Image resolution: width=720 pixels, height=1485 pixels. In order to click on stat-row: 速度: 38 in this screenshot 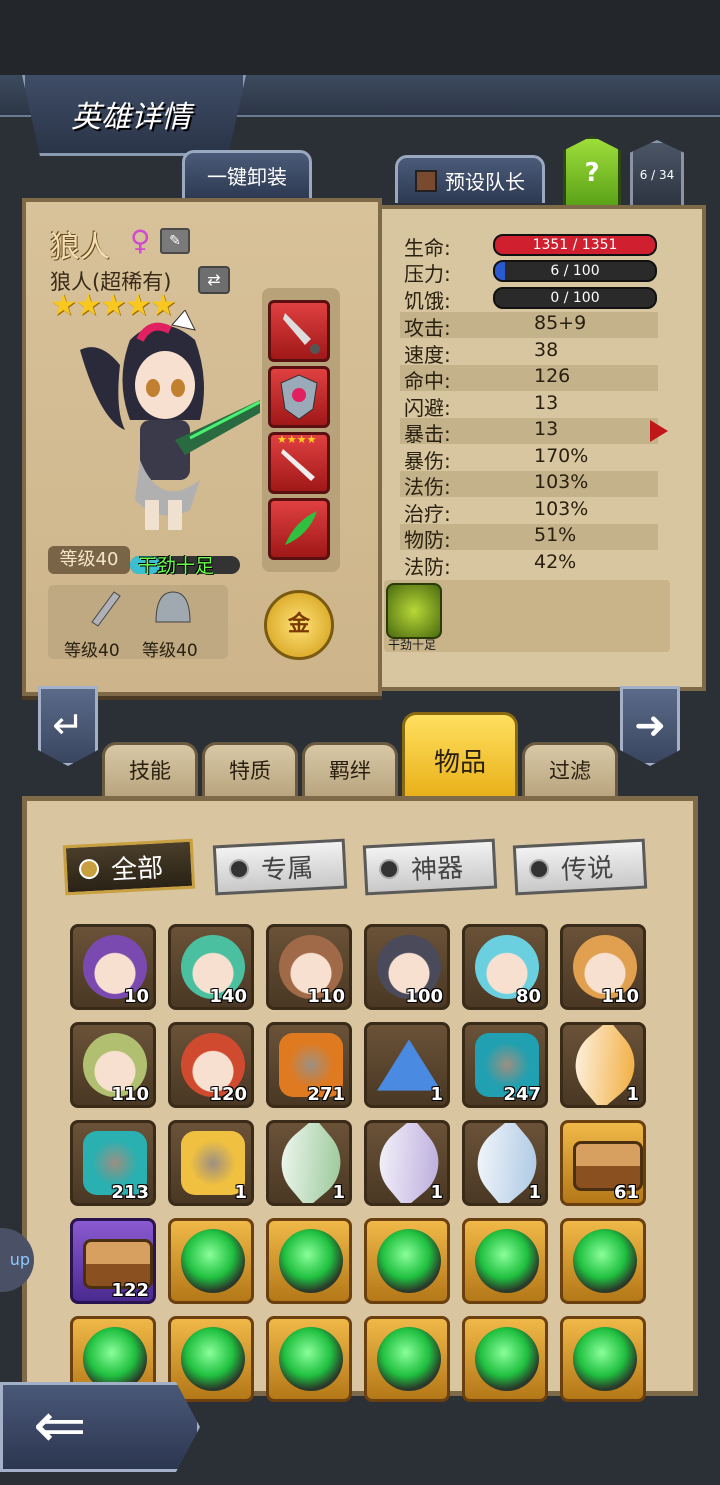, I will do `click(529, 353)`.